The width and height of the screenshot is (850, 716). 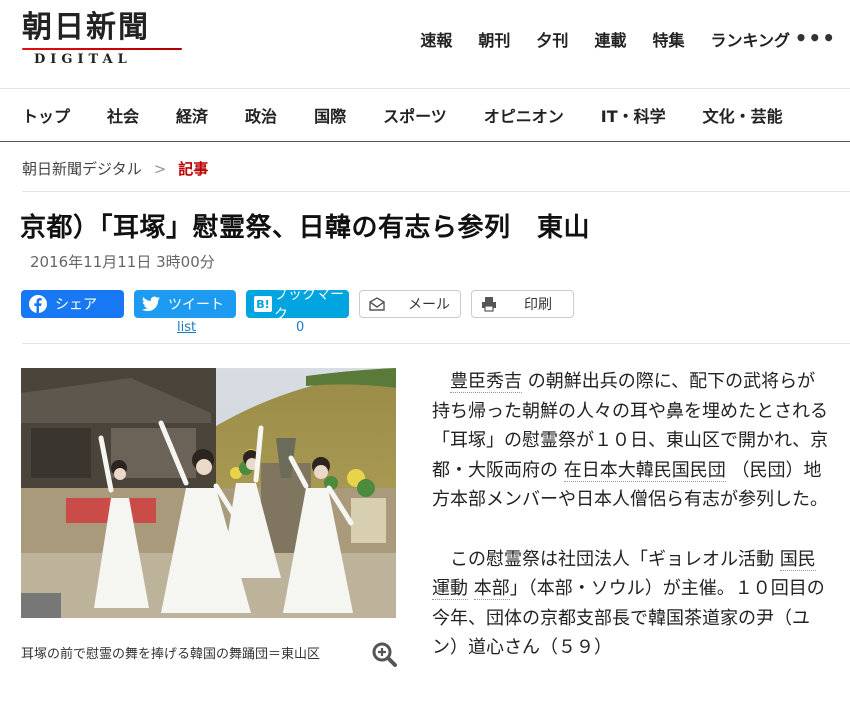 What do you see at coordinates (524, 115) in the screenshot?
I see `category-opinion: オピニオン` at bounding box center [524, 115].